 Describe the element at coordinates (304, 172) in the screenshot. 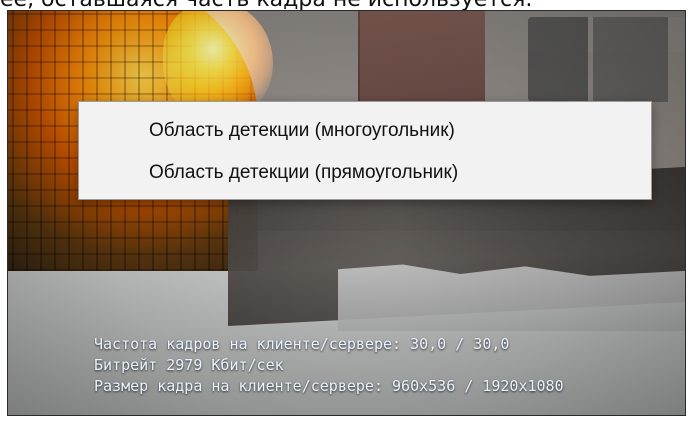

I see `menu-item-label: Область детекции (прямоугольник)` at that location.